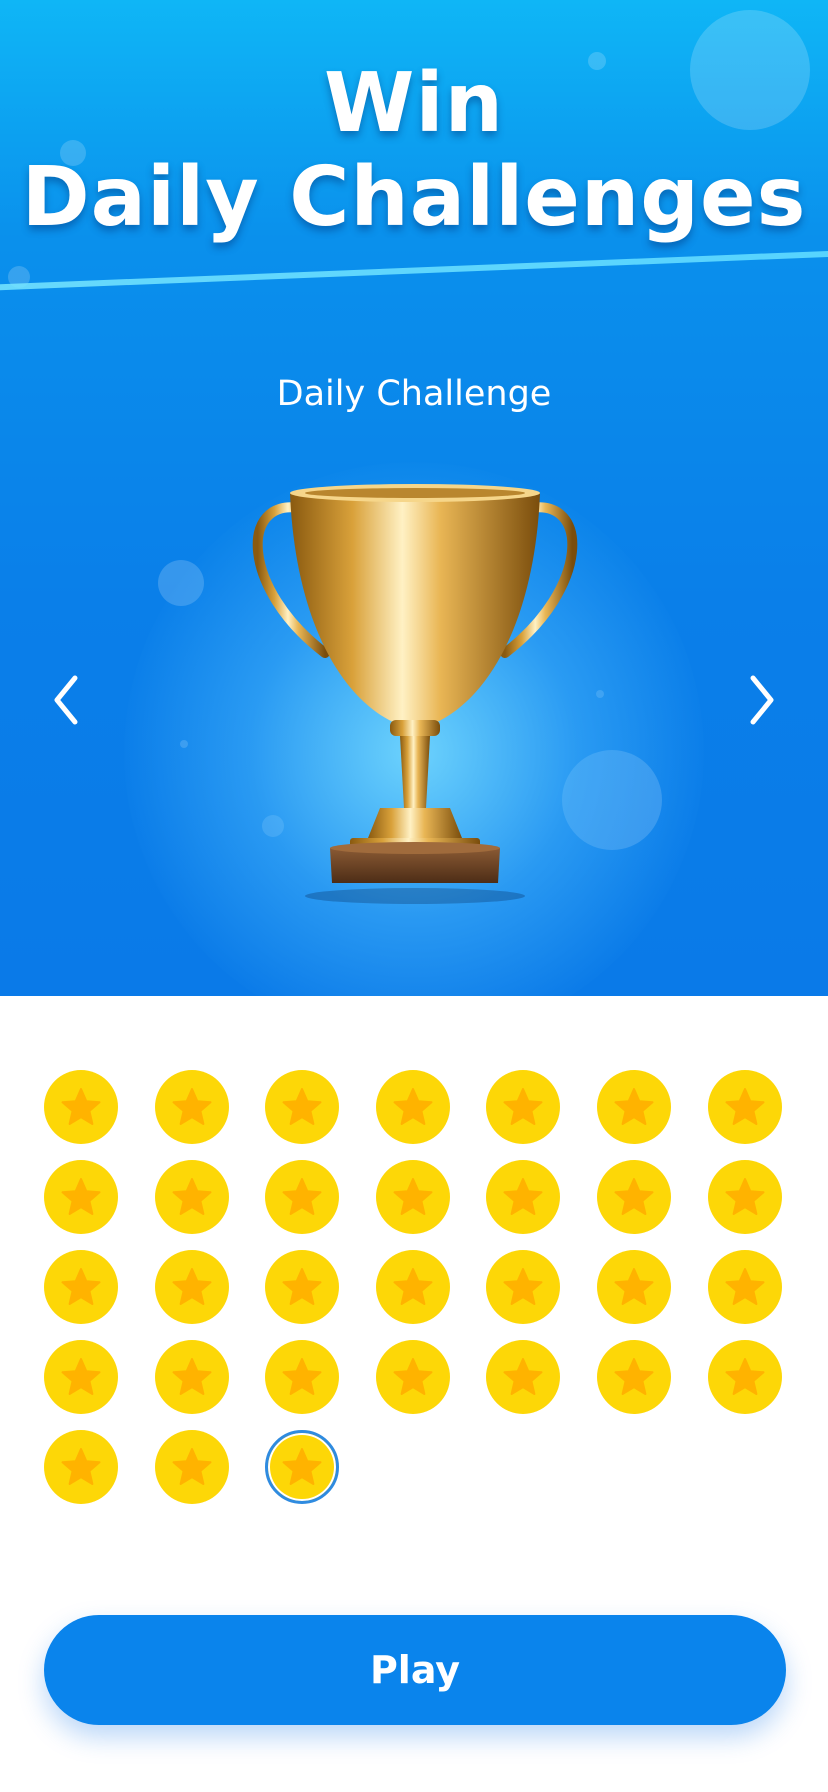  Describe the element at coordinates (414, 270) in the screenshot. I see `light-streak` at that location.